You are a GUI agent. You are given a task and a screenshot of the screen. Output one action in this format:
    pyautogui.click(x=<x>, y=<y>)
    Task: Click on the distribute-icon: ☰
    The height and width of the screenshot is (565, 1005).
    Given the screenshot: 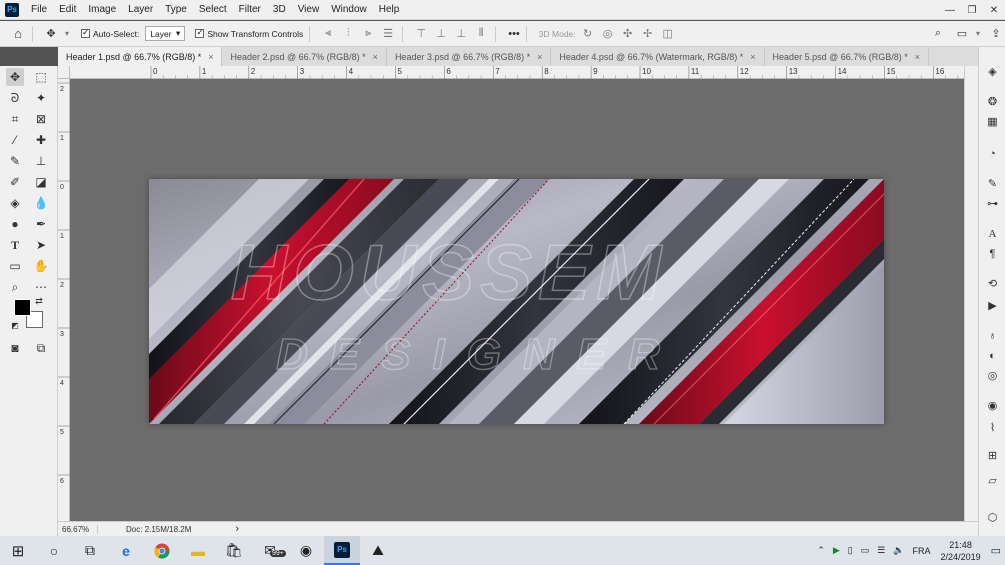 What is the action you would take?
    pyautogui.click(x=388, y=34)
    